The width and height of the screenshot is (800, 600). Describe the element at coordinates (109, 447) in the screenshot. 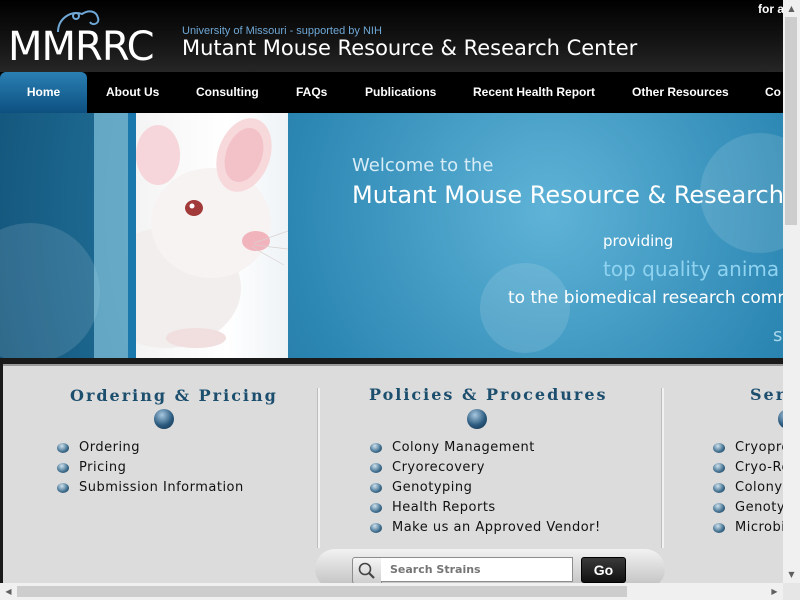

I see `link-ordering: Ordering` at that location.